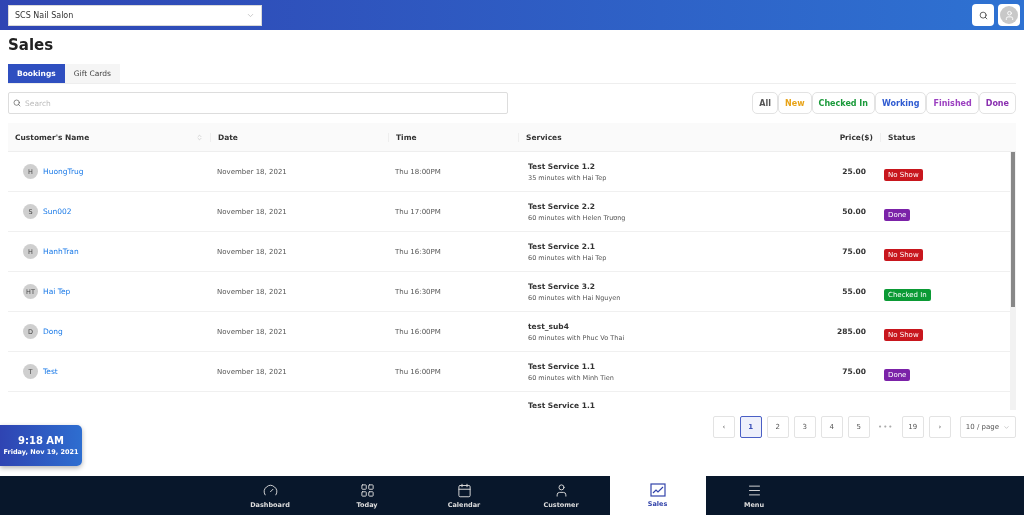  Describe the element at coordinates (843, 103) in the screenshot. I see `filter-button: Checked In` at that location.